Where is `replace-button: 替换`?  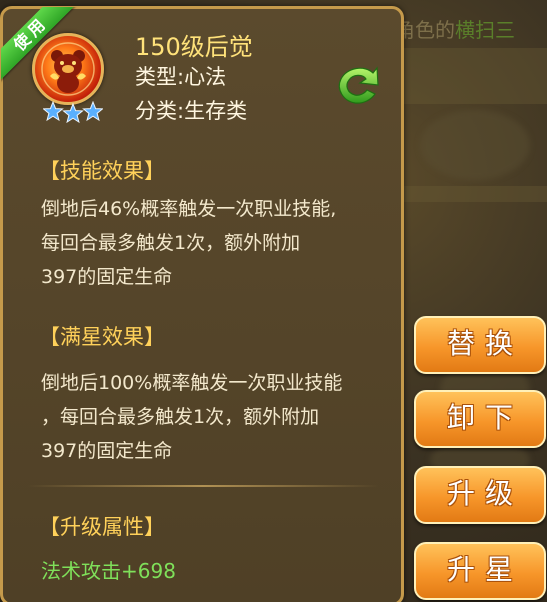
replace-button: 替换 is located at coordinates (480, 345).